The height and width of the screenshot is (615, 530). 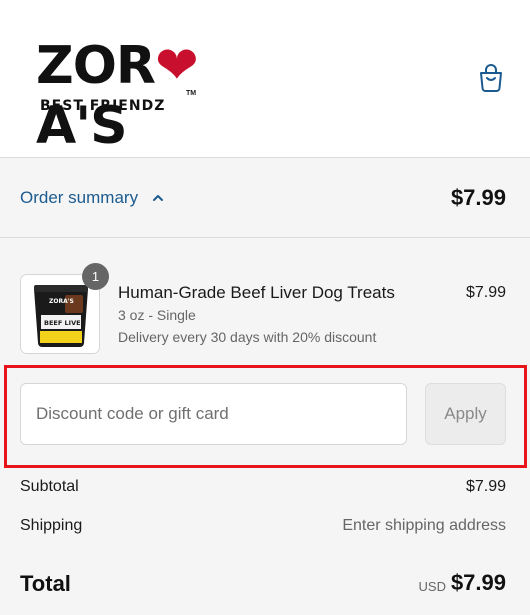 What do you see at coordinates (424, 525) in the screenshot?
I see `shipping-value: Enter shipping address` at bounding box center [424, 525].